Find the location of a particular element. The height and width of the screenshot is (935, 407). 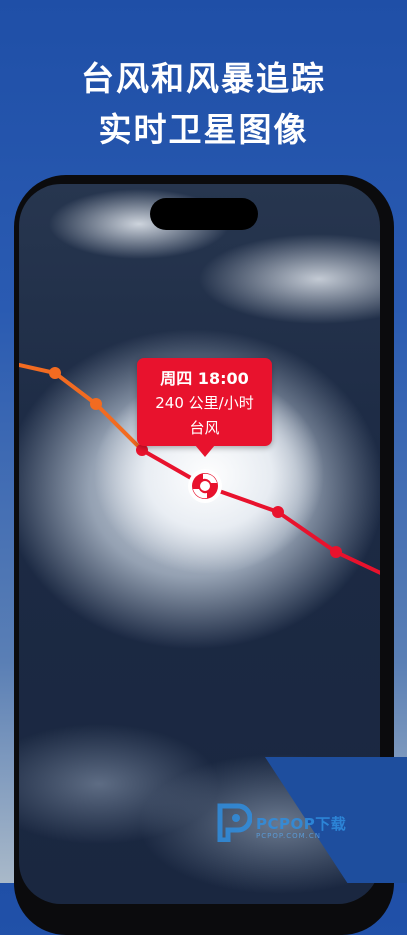

popup-category: 台风 is located at coordinates (204, 428).